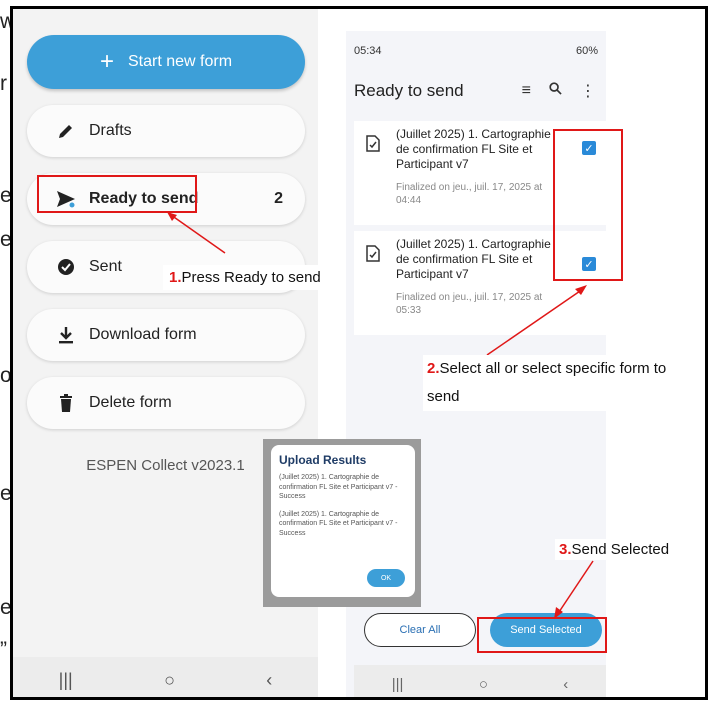 The image size is (710, 704). What do you see at coordinates (175, 277) in the screenshot?
I see `step1-number: 1.` at bounding box center [175, 277].